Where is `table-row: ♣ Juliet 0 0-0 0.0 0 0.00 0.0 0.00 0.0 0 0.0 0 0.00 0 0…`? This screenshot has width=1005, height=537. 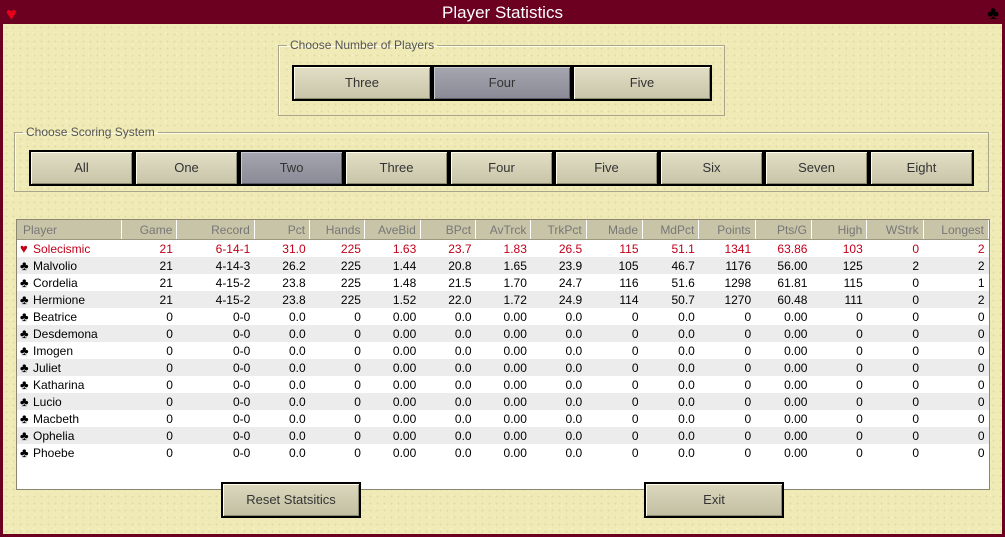 table-row: ♣ Juliet 0 0-0 0.0 0 0.00 0.0 0.00 0.0 0 0.0 0 0.00 0 0… is located at coordinates (503, 367).